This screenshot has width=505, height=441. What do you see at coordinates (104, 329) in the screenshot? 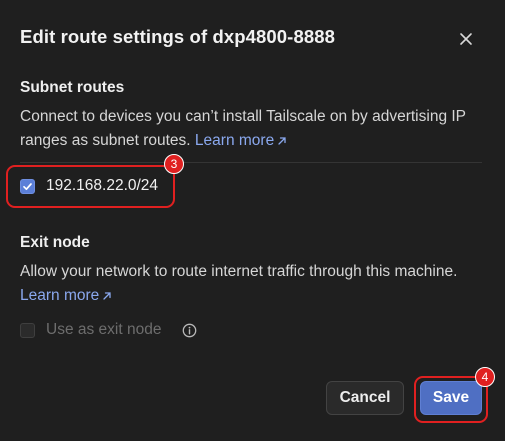
I see `exit-node-label: Use as exit node` at bounding box center [104, 329].